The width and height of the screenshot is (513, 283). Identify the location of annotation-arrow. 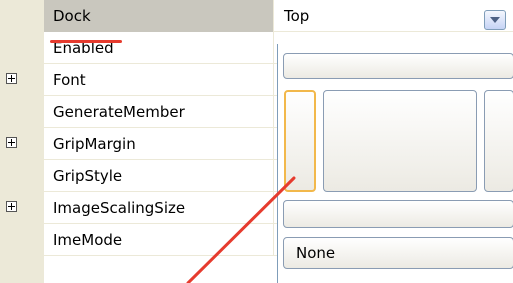
(241, 229).